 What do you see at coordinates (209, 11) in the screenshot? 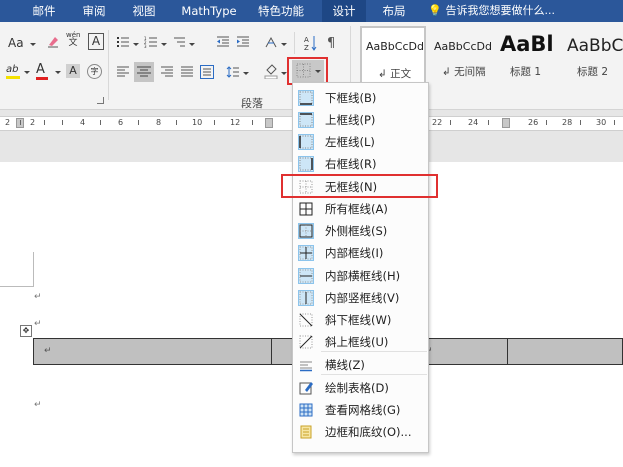
I see `tab-mathtype: MathType` at bounding box center [209, 11].